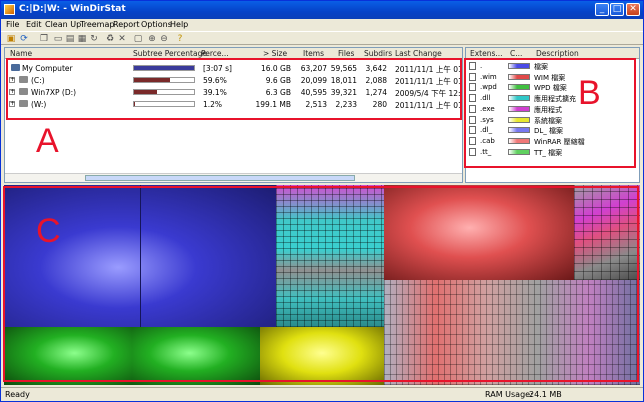 The image size is (644, 402). What do you see at coordinates (126, 24) in the screenshot?
I see `menu-report: Report` at bounding box center [126, 24].